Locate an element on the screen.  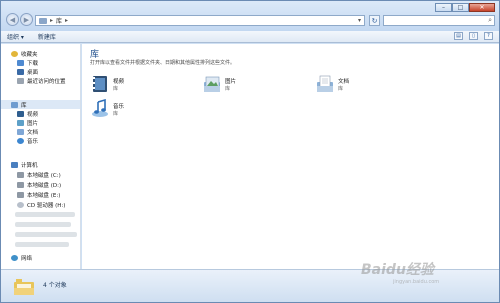
back-button: ◀ is located at coordinates (12, 19).